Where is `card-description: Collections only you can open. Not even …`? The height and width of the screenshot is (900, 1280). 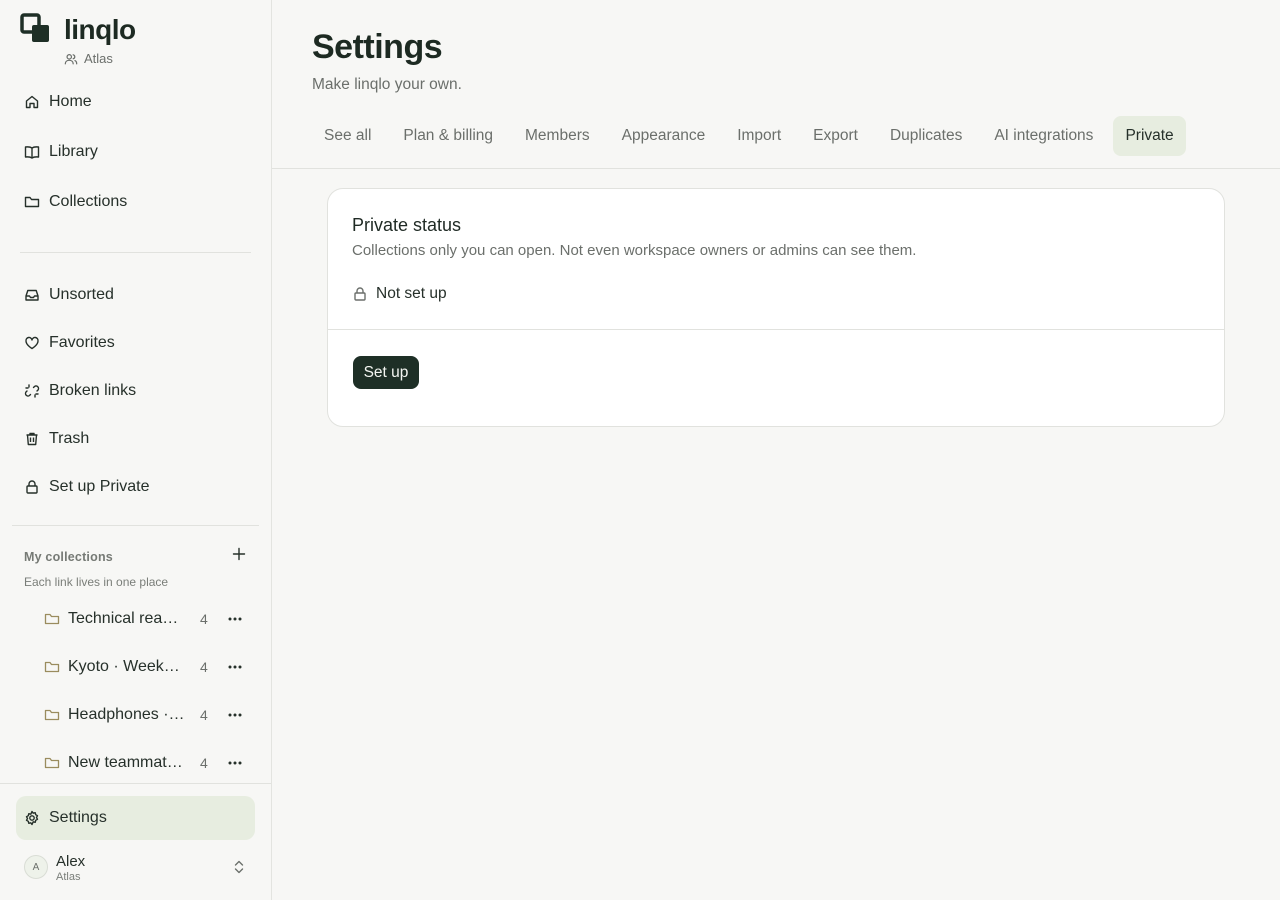
card-description: Collections only you can open. Not even … is located at coordinates (634, 250).